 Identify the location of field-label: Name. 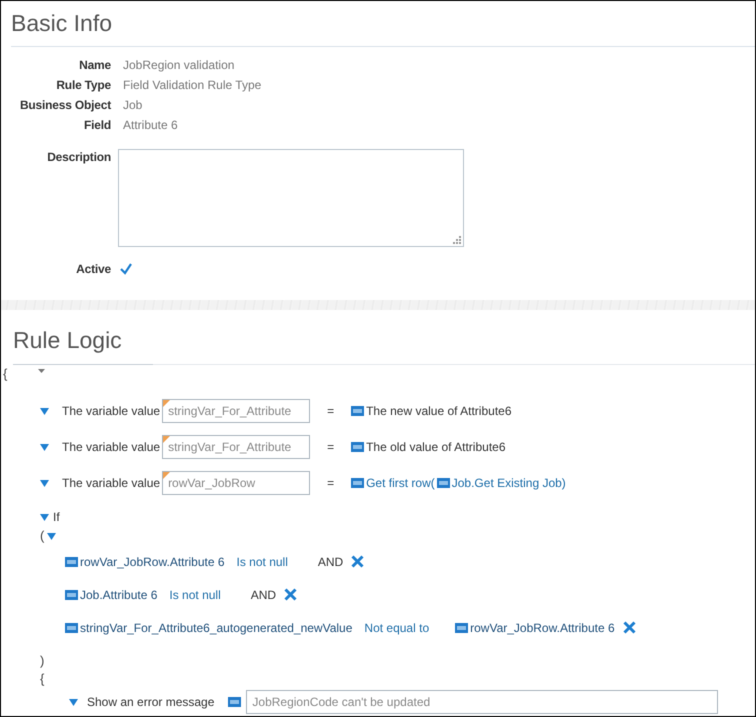
(94, 65).